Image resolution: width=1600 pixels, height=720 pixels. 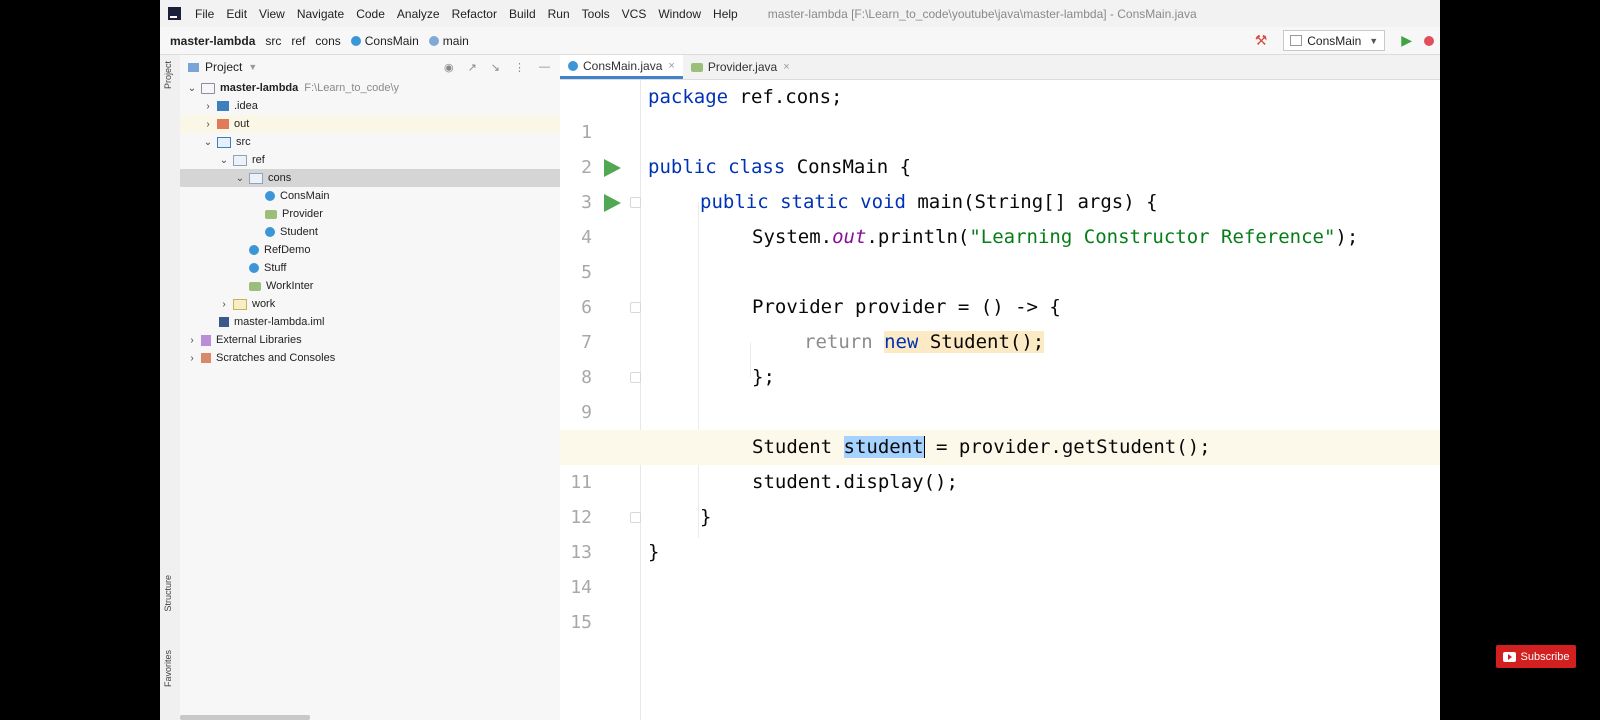 I want to click on tree-item-student: Student, so click(x=370, y=232).